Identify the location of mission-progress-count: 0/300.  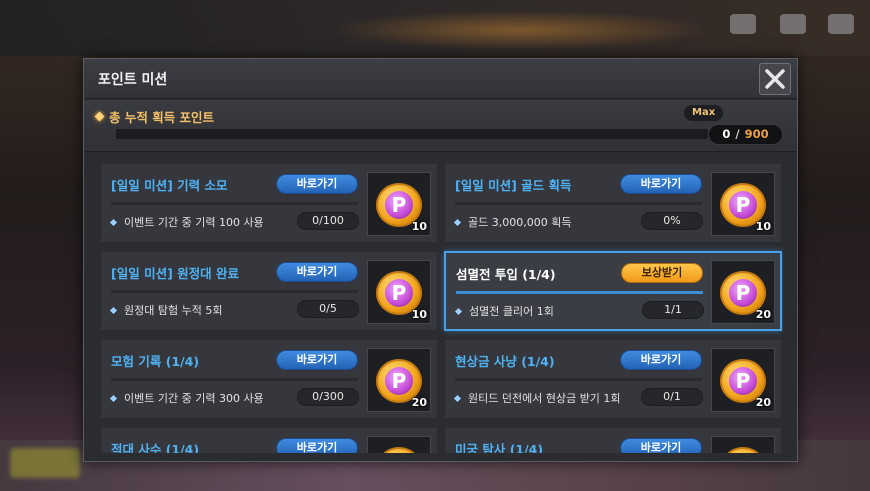
(328, 397).